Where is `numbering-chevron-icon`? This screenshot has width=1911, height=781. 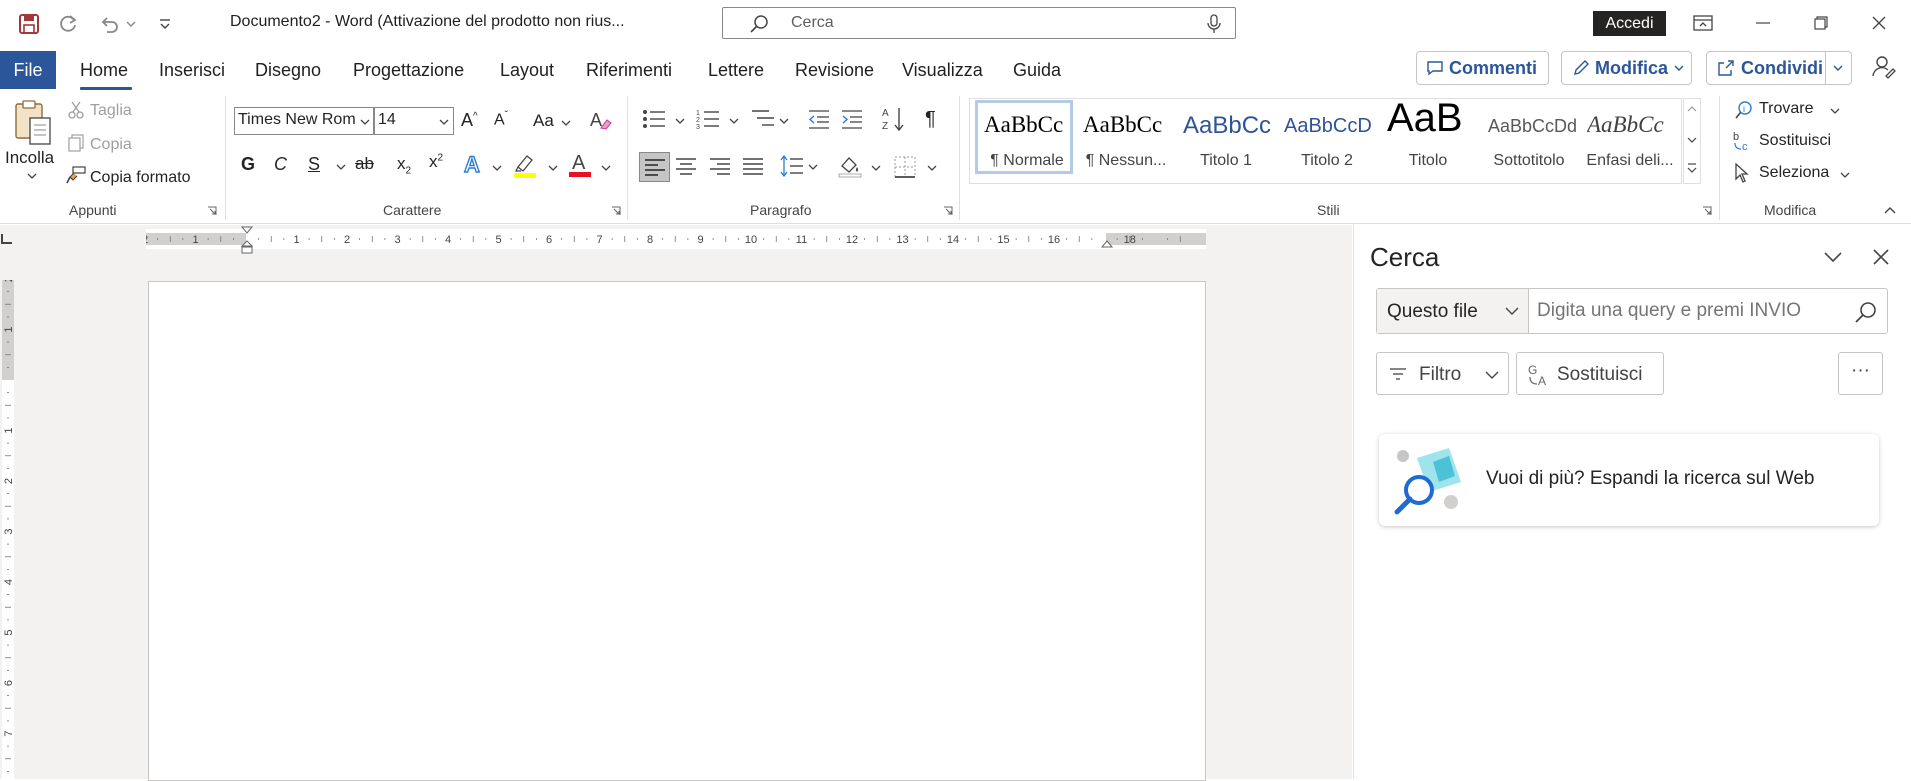
numbering-chevron-icon is located at coordinates (734, 121).